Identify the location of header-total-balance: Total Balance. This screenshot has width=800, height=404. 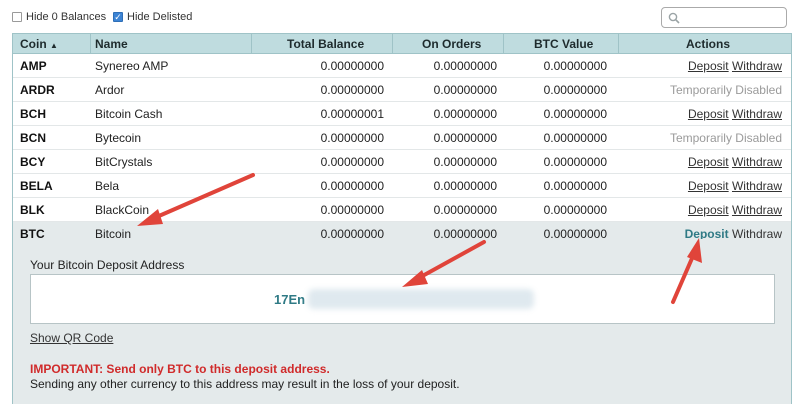
(325, 44).